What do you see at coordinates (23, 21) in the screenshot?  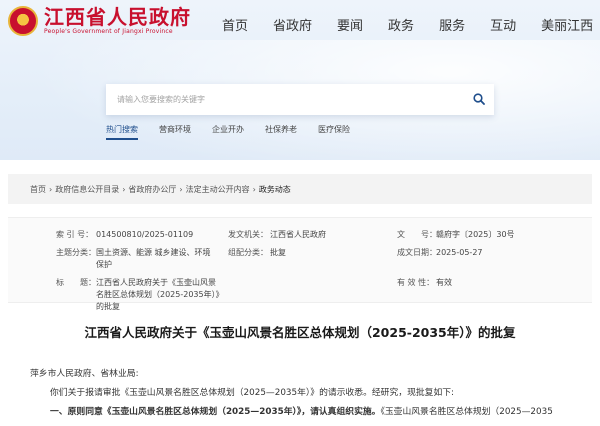 I see `national-emblem-icon` at bounding box center [23, 21].